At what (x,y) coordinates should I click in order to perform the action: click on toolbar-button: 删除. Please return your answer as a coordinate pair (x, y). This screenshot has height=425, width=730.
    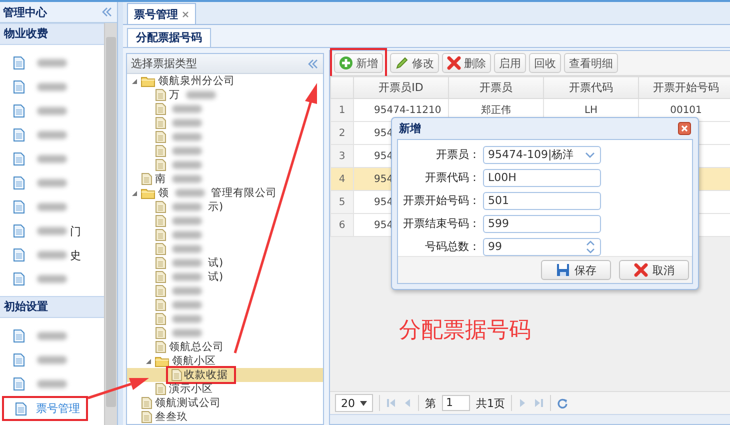
    Looking at the image, I should click on (466, 63).